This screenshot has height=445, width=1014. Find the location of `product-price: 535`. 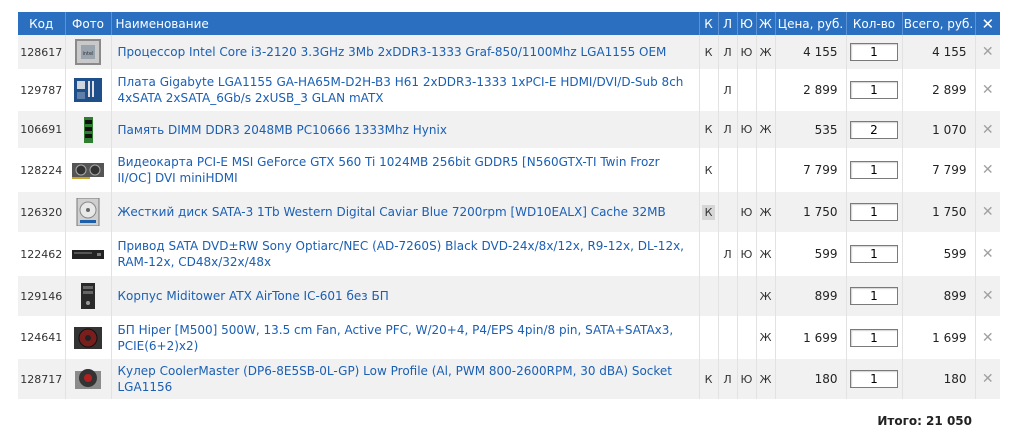

product-price: 535 is located at coordinates (811, 129).